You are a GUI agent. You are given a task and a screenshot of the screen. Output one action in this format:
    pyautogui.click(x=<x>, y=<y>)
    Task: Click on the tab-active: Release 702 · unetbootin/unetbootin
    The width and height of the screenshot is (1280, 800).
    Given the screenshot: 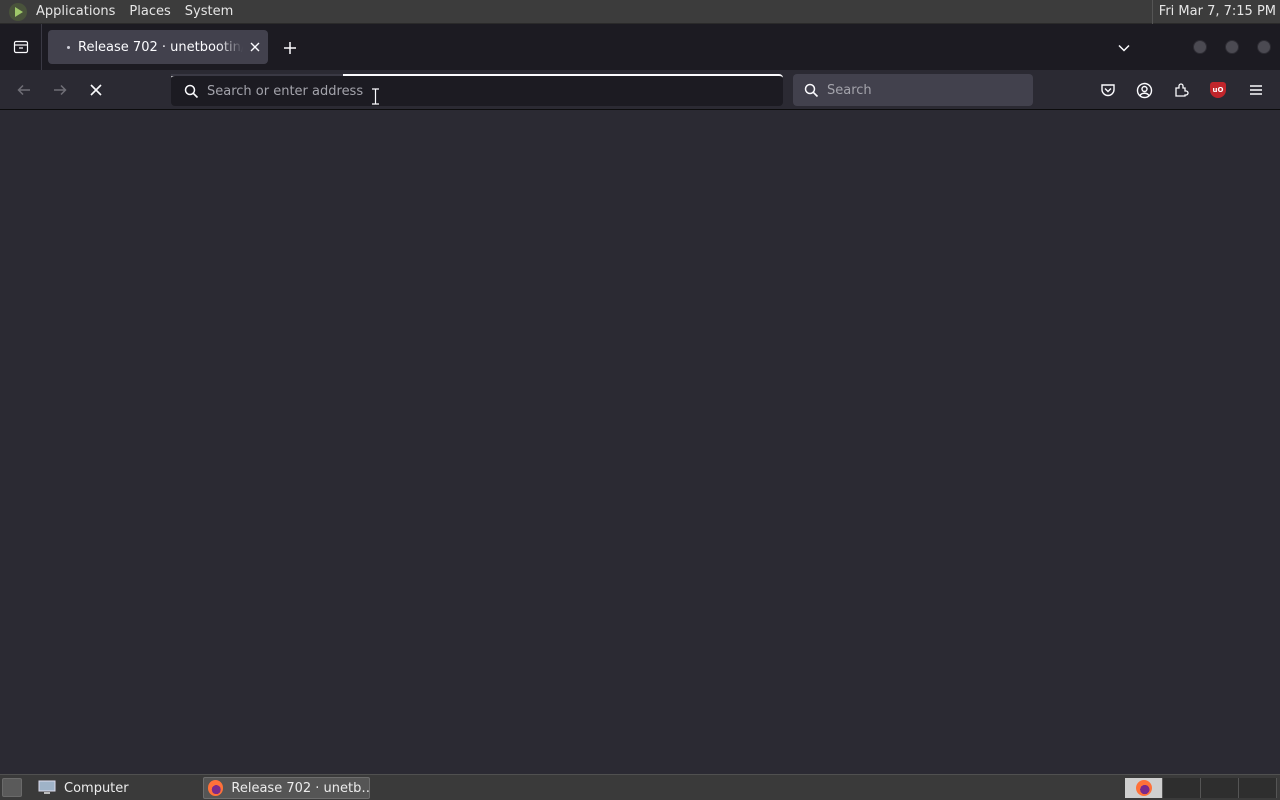 What is the action you would take?
    pyautogui.click(x=158, y=47)
    